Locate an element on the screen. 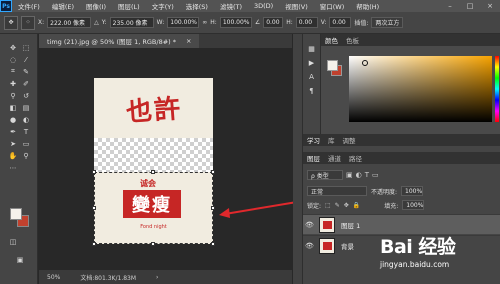 This screenshot has width=500, height=284. filter-shape-icon: ▭ is located at coordinates (375, 175).